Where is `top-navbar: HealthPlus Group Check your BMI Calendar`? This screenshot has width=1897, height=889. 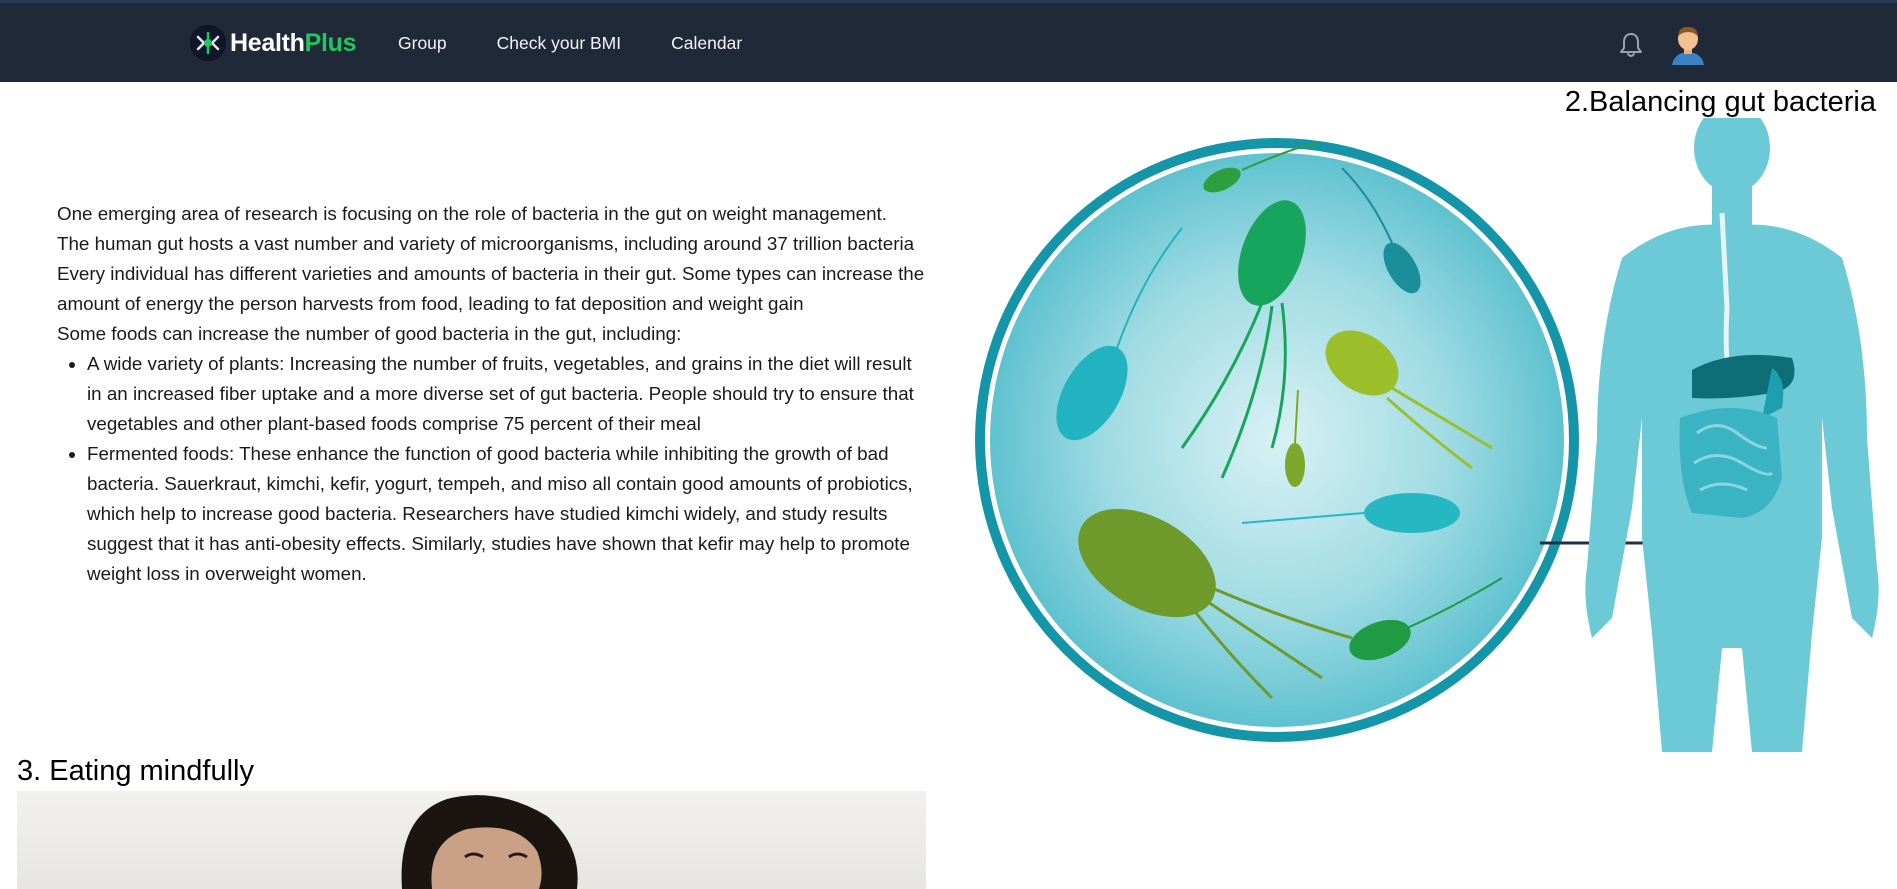
top-navbar: HealthPlus Group Check your BMI Calendar is located at coordinates (948, 41).